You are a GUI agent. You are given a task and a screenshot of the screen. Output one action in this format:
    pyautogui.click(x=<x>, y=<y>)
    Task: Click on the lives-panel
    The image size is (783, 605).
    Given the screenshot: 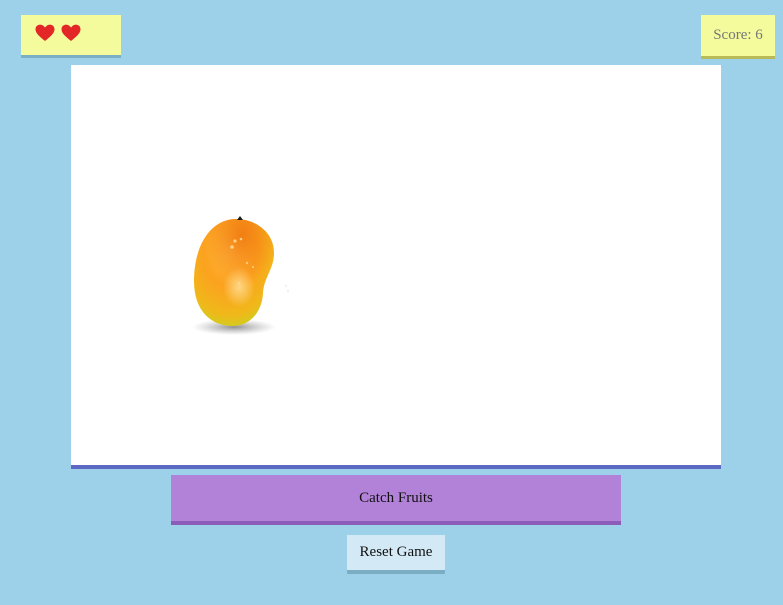 What is the action you would take?
    pyautogui.click(x=71, y=35)
    